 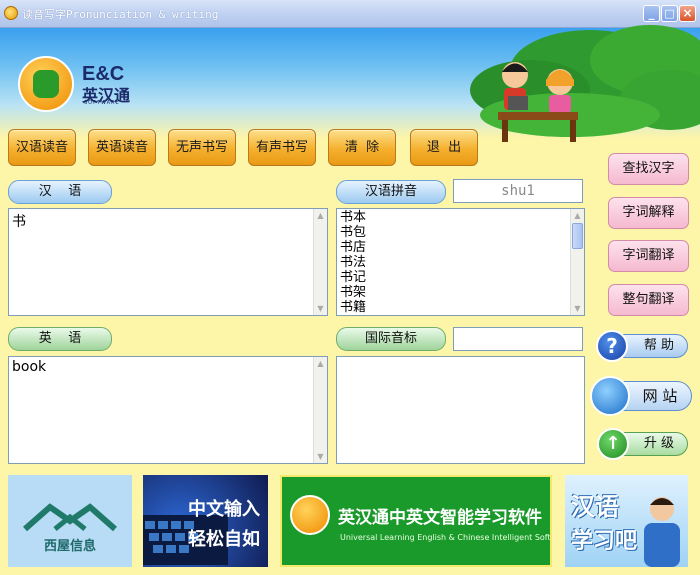 What do you see at coordinates (440, 518) in the screenshot?
I see `banner-ec-title: 英汉通中英文智能学习软件` at bounding box center [440, 518].